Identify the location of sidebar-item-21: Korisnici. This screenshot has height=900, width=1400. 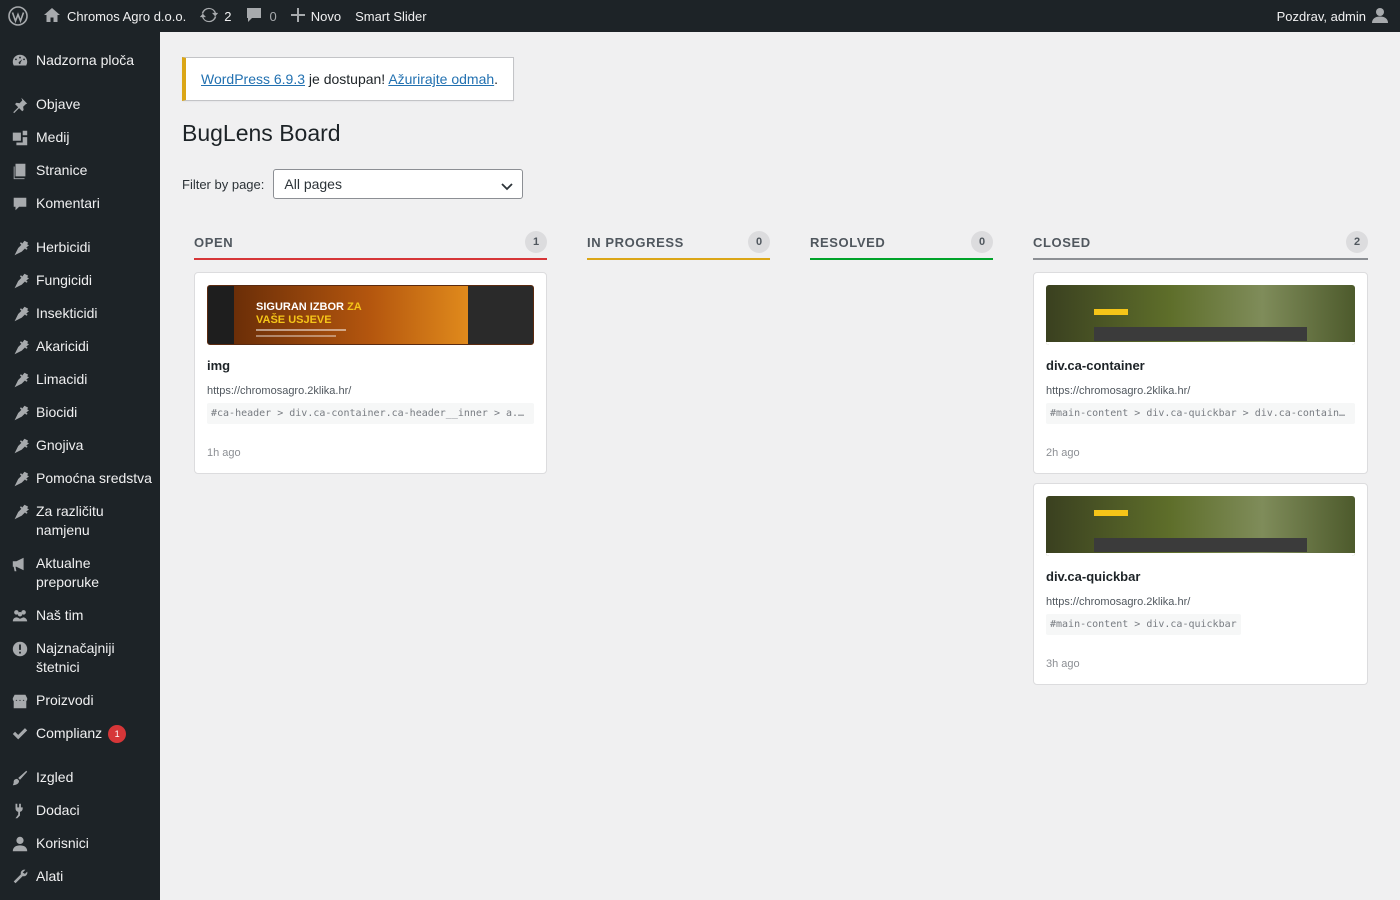
(80, 843).